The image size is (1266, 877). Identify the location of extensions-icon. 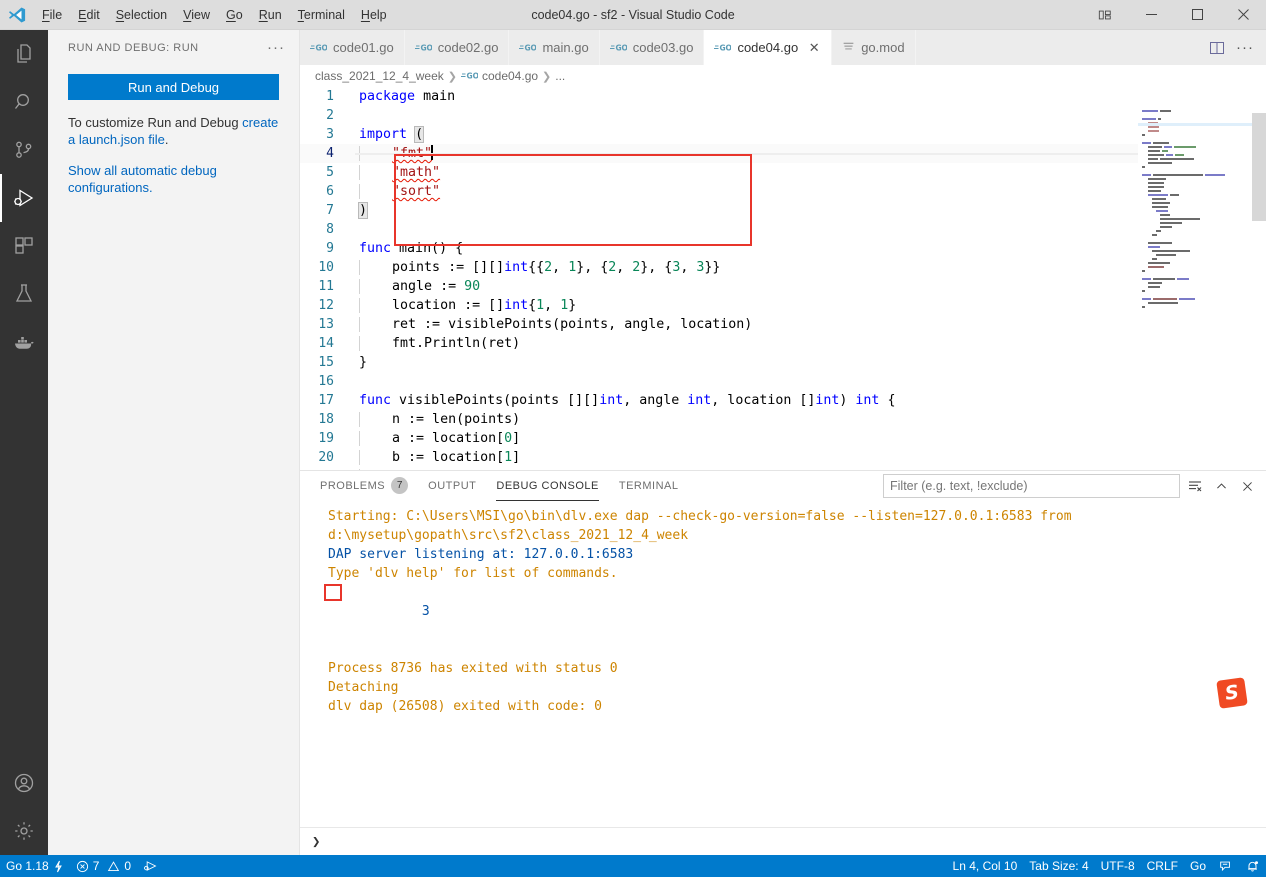
(24, 246).